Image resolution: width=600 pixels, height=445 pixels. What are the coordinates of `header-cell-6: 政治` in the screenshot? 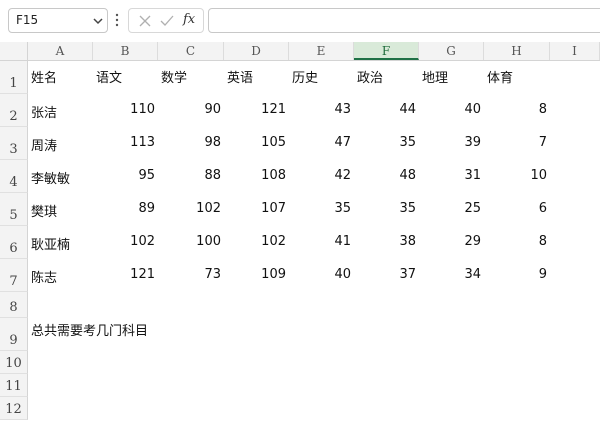 It's located at (370, 76).